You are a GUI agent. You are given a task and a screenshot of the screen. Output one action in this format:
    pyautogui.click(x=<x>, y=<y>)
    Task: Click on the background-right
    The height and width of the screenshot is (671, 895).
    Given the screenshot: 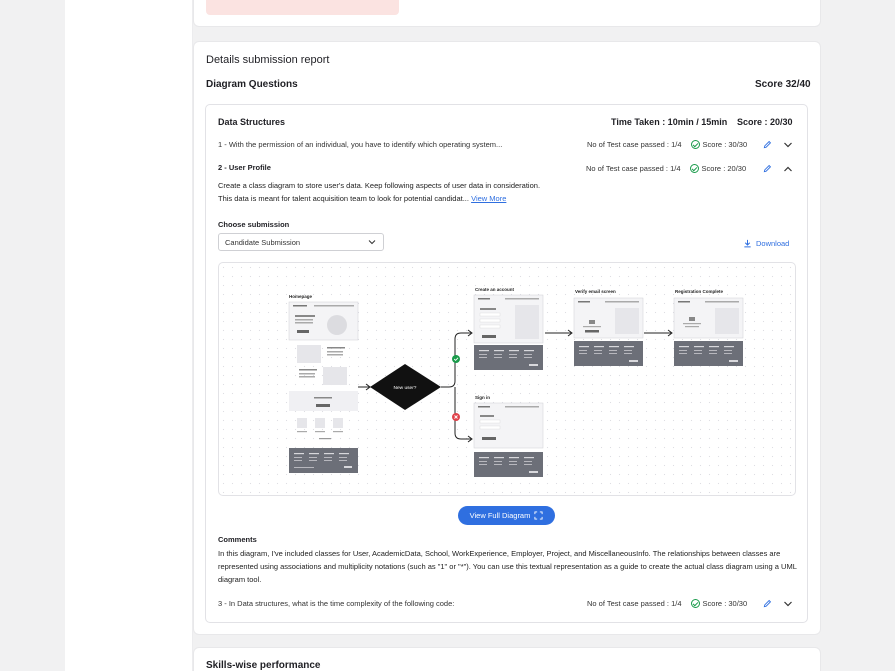 What is the action you would take?
    pyautogui.click(x=862, y=335)
    